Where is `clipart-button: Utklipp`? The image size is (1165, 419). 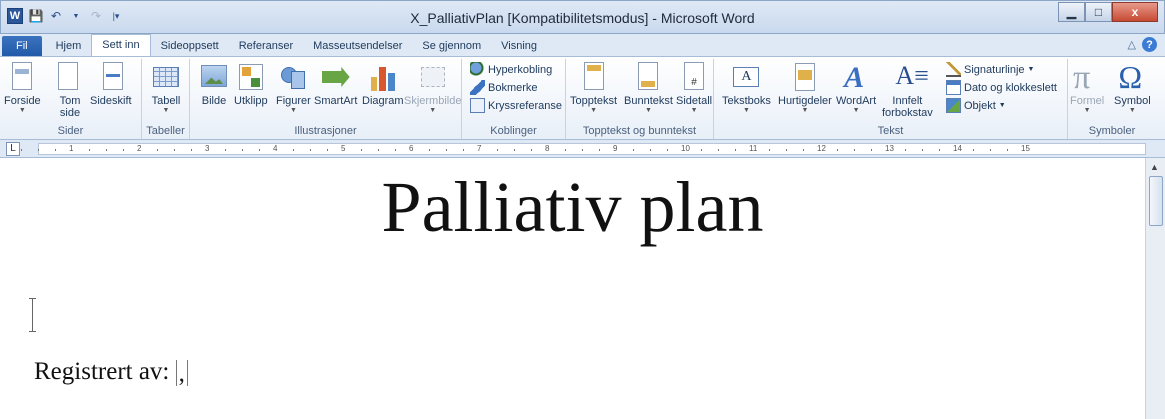
clipart-button: Utklipp is located at coordinates (251, 84).